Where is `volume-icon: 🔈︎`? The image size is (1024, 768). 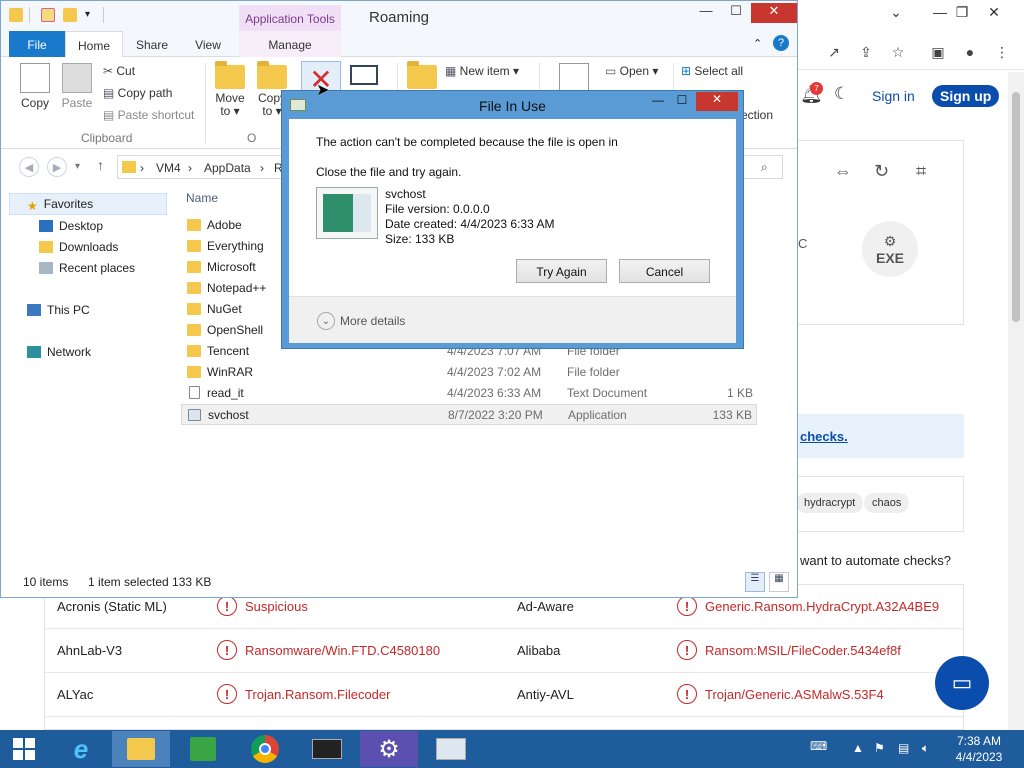
volume-icon: 🔈︎ is located at coordinates (925, 748).